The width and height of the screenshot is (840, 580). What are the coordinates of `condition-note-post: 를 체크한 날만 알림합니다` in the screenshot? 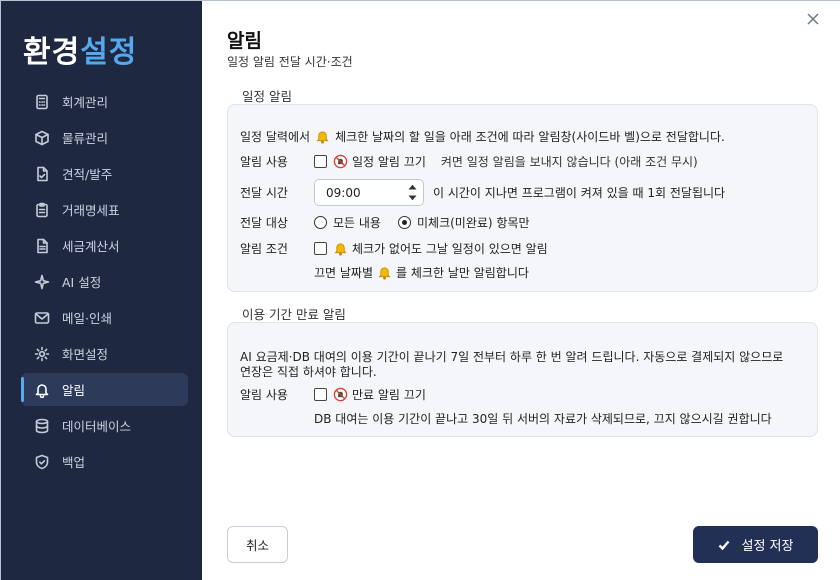 It's located at (462, 273).